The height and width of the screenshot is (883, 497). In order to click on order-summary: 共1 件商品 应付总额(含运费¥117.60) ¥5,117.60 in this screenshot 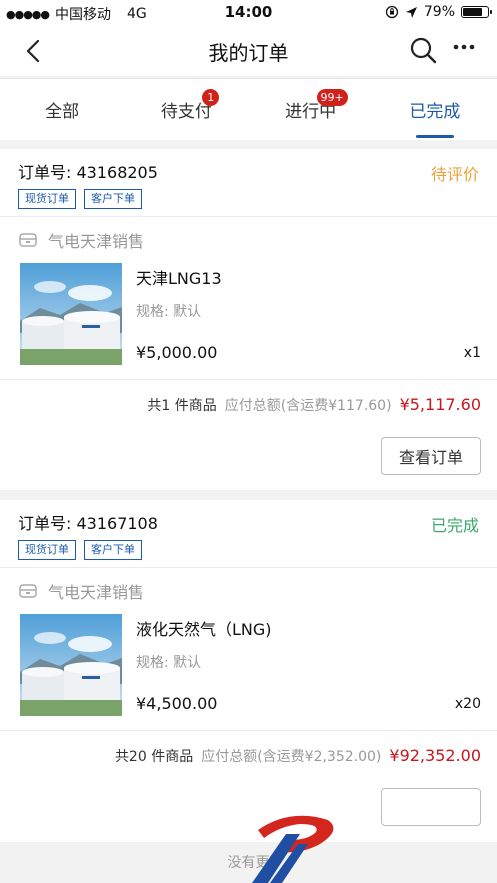, I will do `click(248, 404)`.